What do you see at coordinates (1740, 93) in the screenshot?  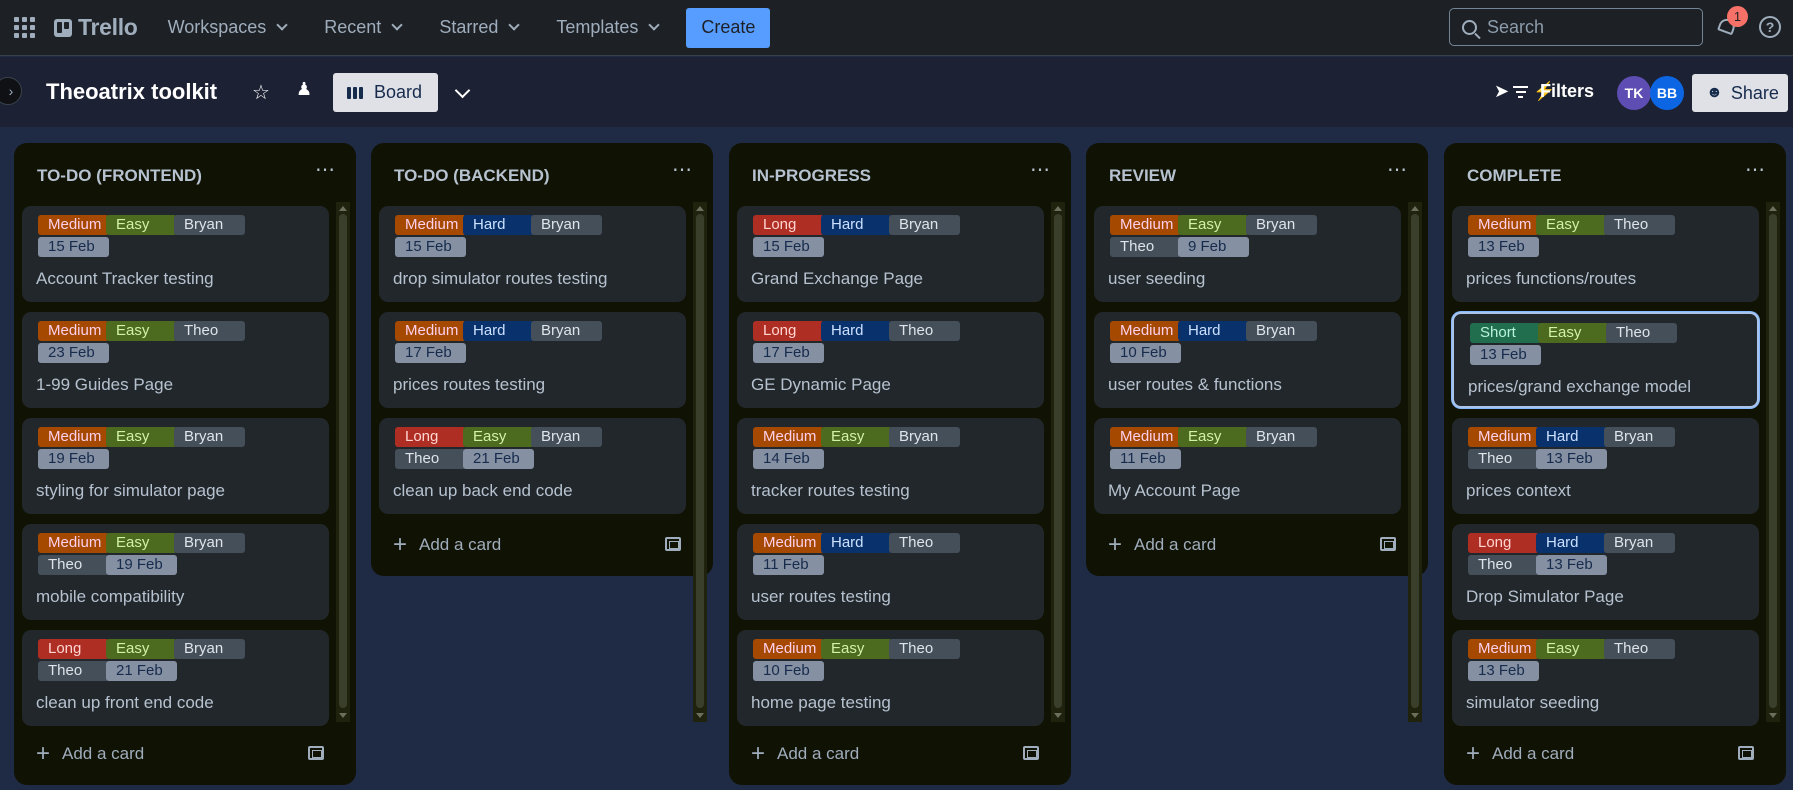 I see `share-button: ☻ Share` at bounding box center [1740, 93].